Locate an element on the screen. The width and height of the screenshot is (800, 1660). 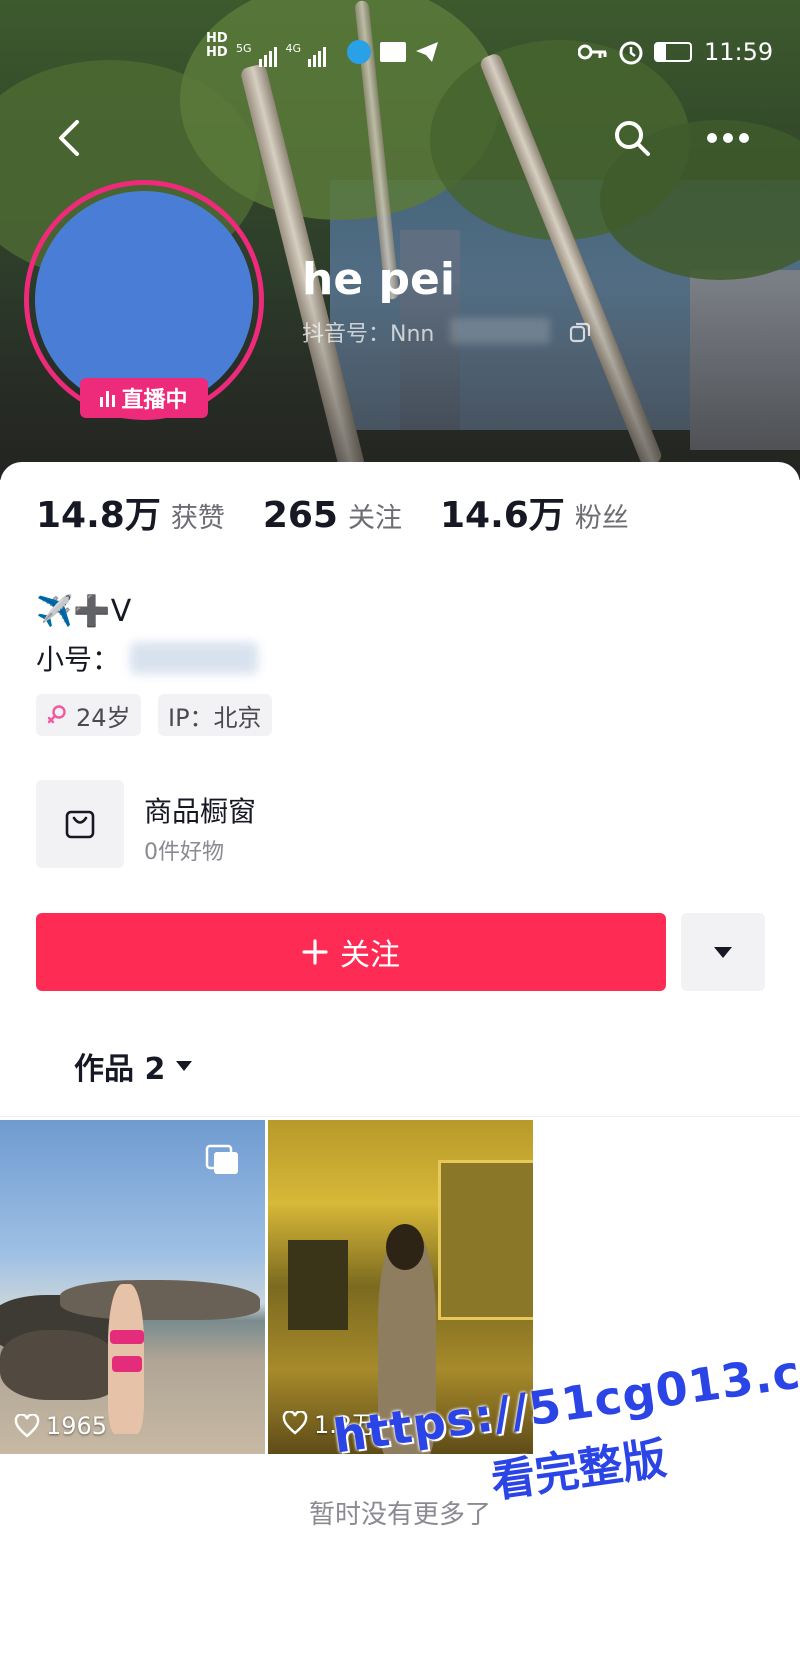
ip-tag: IP：北京 is located at coordinates (215, 715).